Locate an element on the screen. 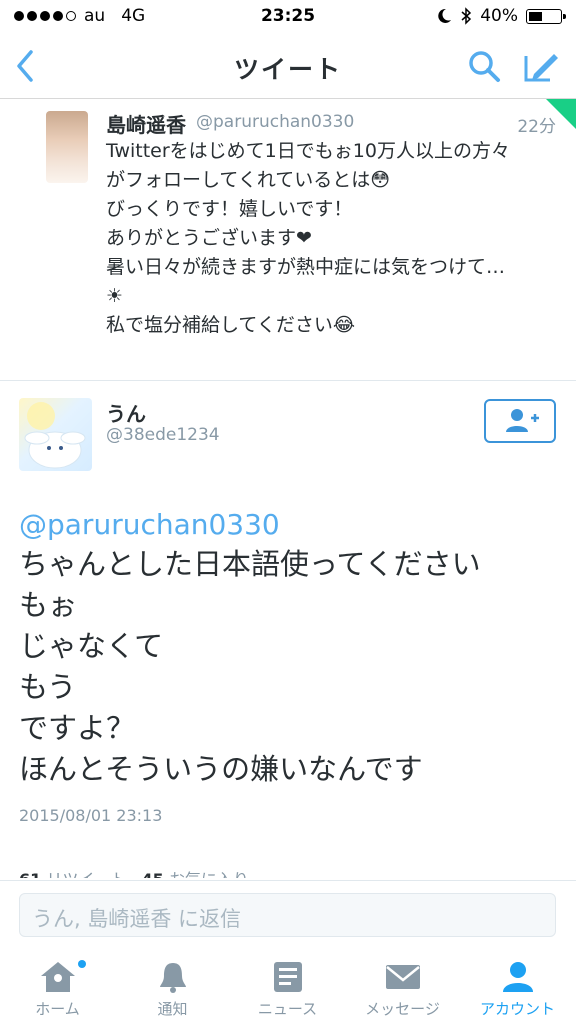 Image resolution: width=576 pixels, height=1024 pixels. reply-input: うん, 島崎遥香 に返信 is located at coordinates (287, 915).